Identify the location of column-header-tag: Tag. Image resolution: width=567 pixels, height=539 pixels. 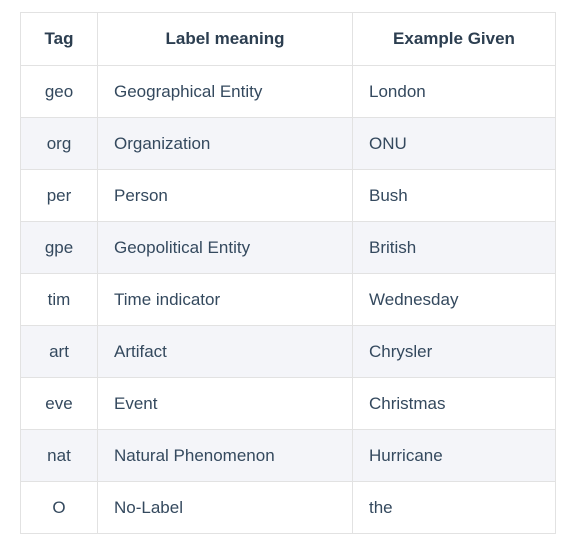
(59, 39).